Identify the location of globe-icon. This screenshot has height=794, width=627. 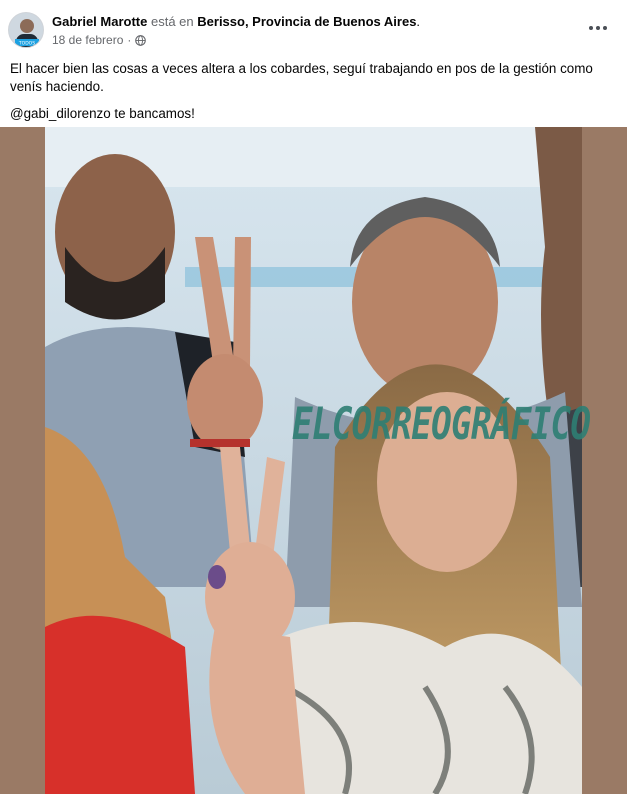
(141, 40).